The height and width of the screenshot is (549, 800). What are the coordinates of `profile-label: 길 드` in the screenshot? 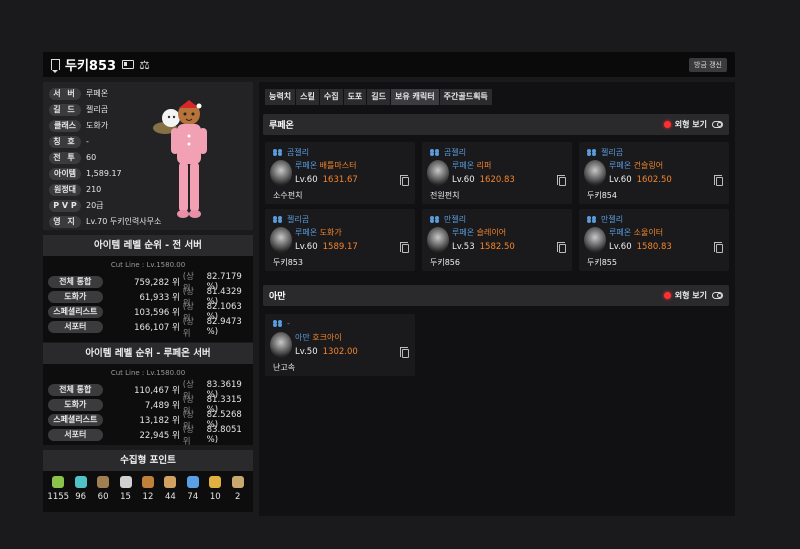 It's located at (65, 109).